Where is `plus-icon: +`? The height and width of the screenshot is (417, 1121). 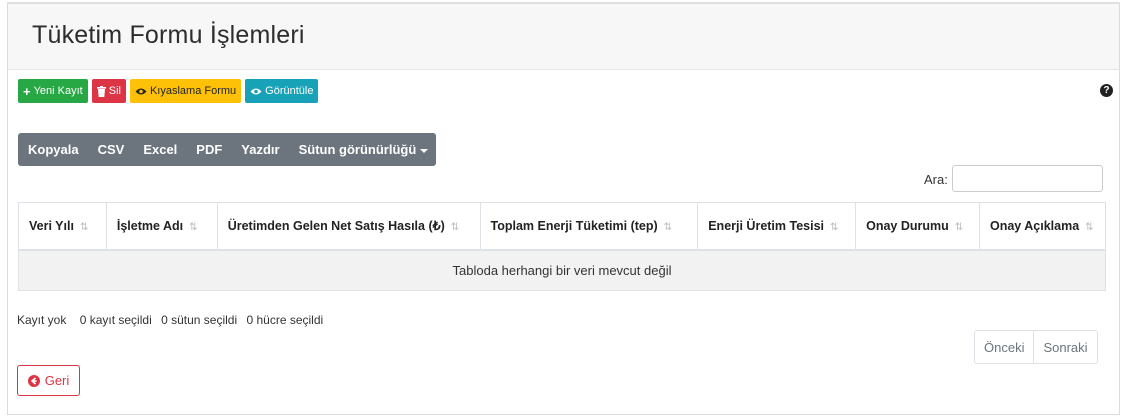 plus-icon: + is located at coordinates (27, 91).